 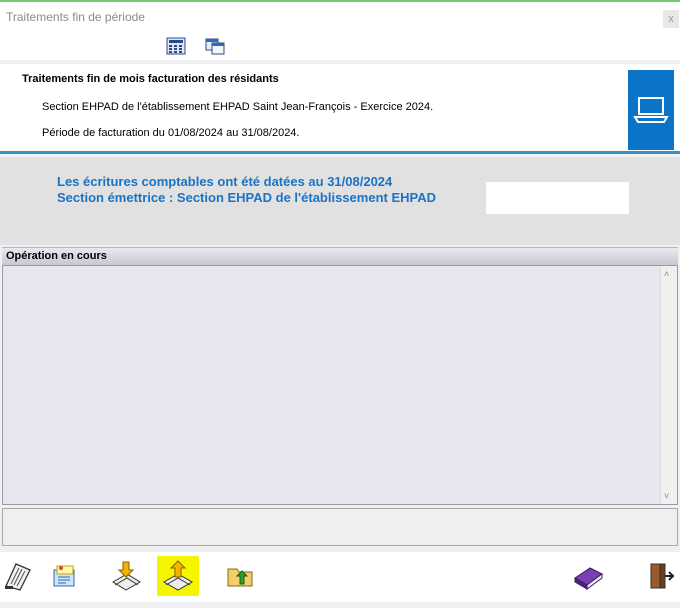 What do you see at coordinates (666, 274) in the screenshot?
I see `chevron-up-icon: ˄` at bounding box center [666, 274].